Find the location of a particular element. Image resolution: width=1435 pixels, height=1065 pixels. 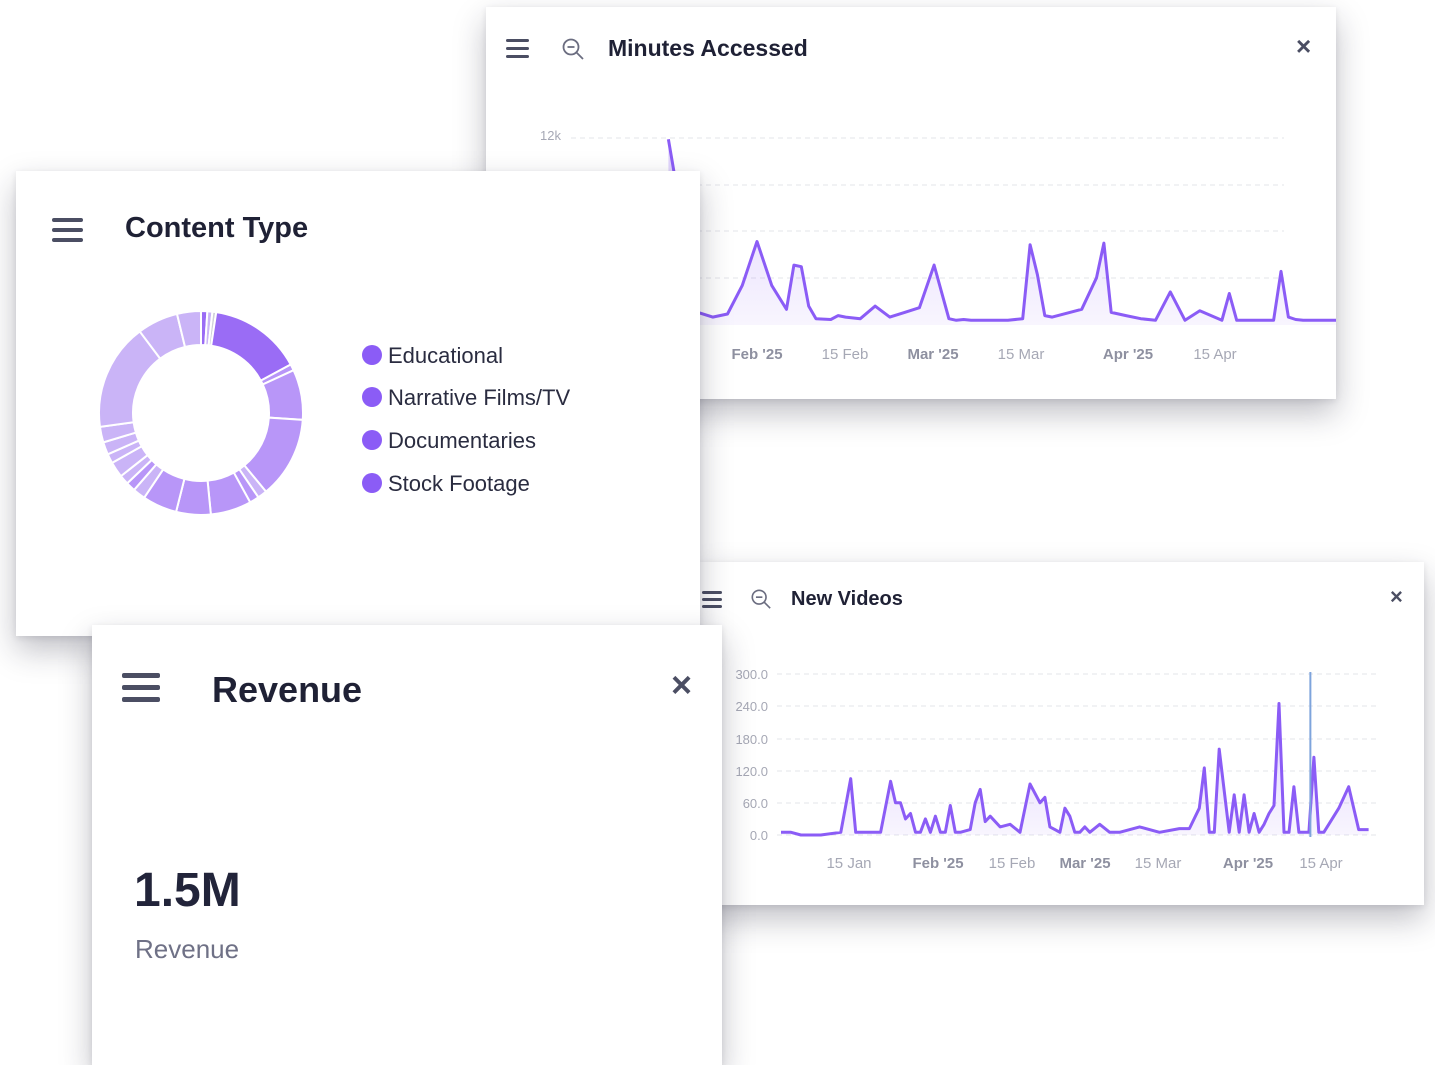

series-area is located at coordinates (1002, 232).